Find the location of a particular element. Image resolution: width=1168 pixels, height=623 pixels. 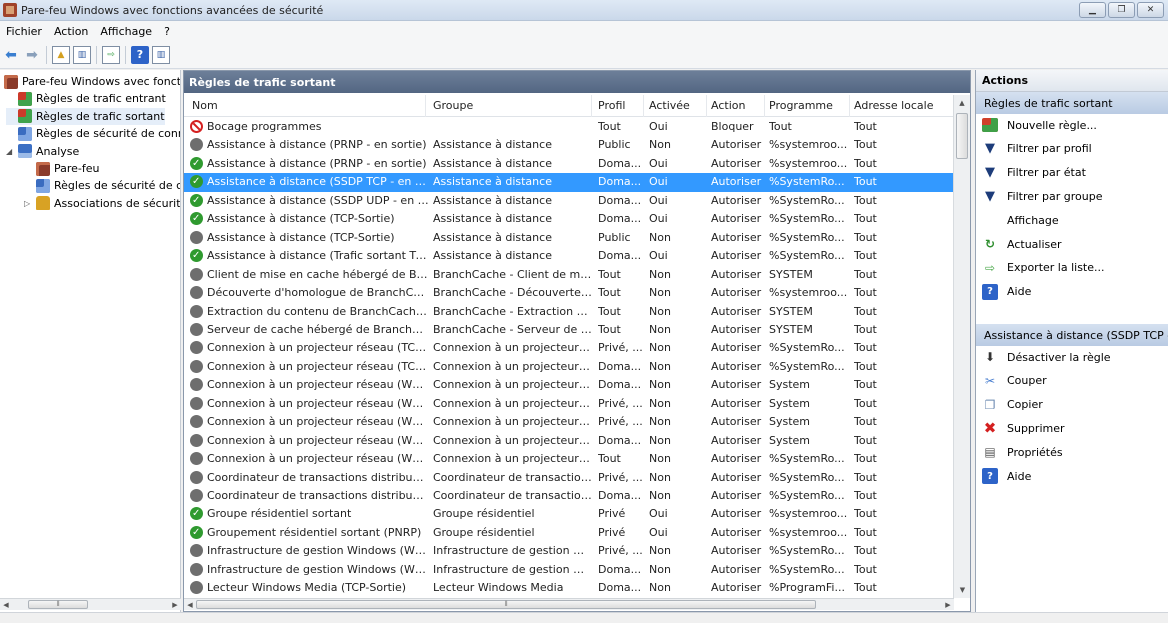

tree-node: Règles de sécurité de conne is located at coordinates (93, 133).